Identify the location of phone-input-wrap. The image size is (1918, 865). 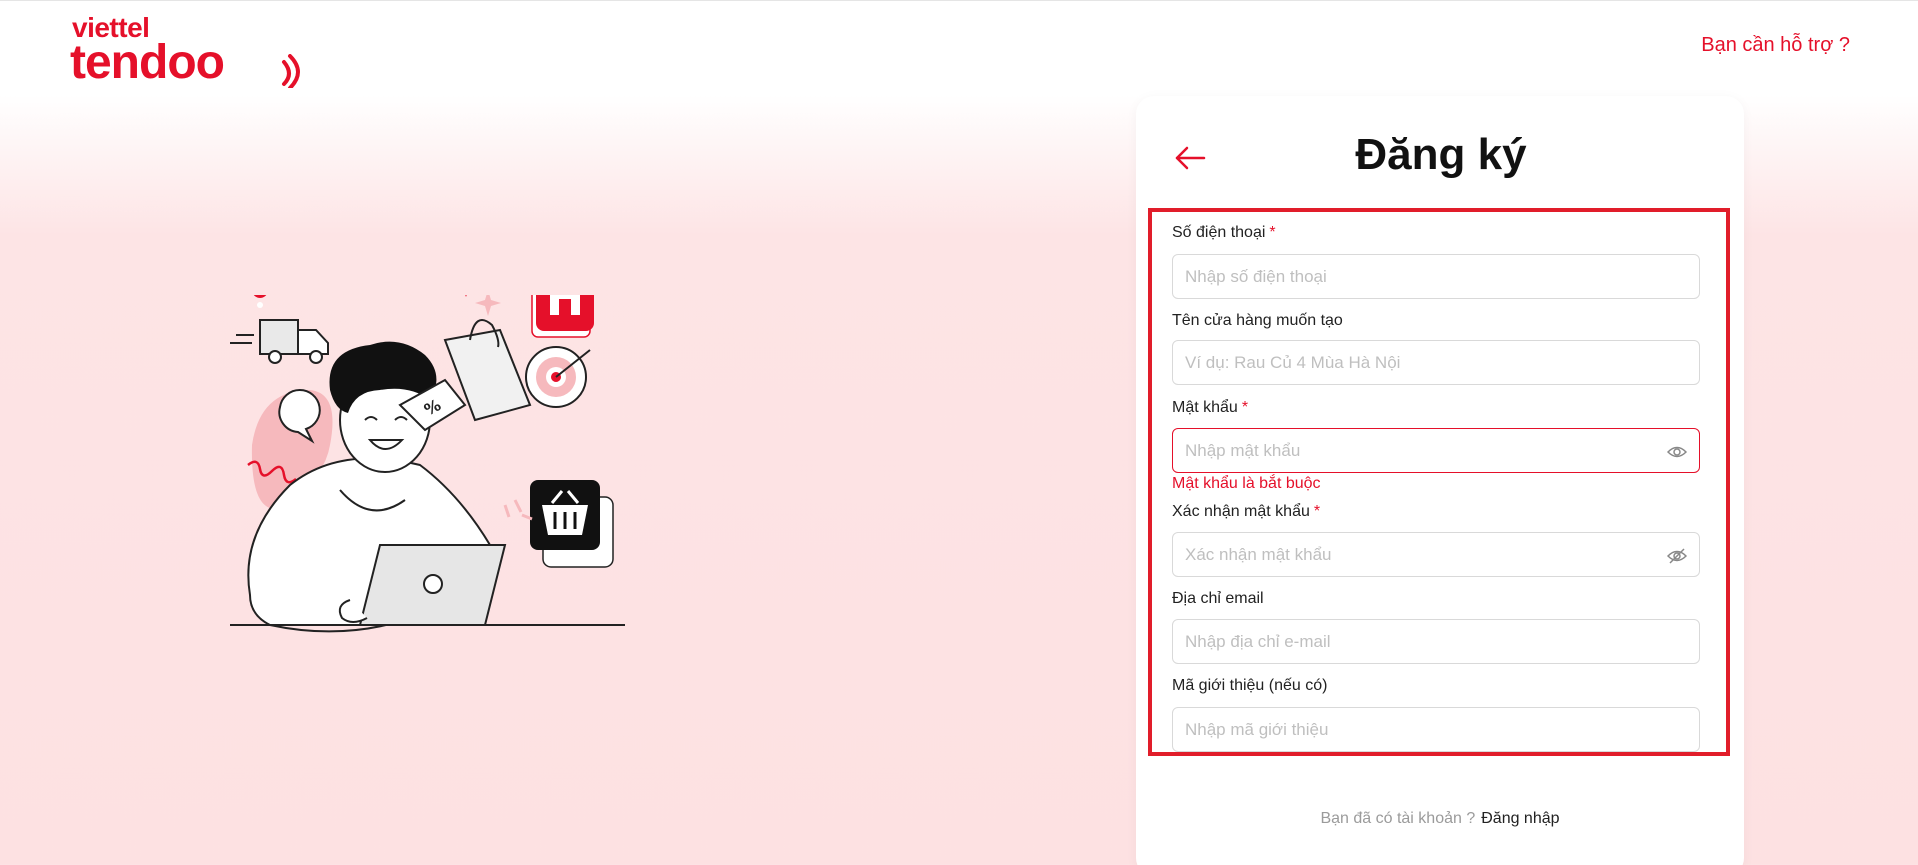
(1436, 276).